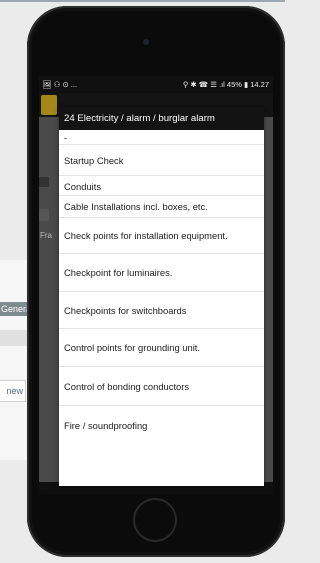 The image size is (320, 563). Describe the element at coordinates (161, 207) in the screenshot. I see `option-cable-installations: Cable Installations incl. boxes, etc.` at that location.